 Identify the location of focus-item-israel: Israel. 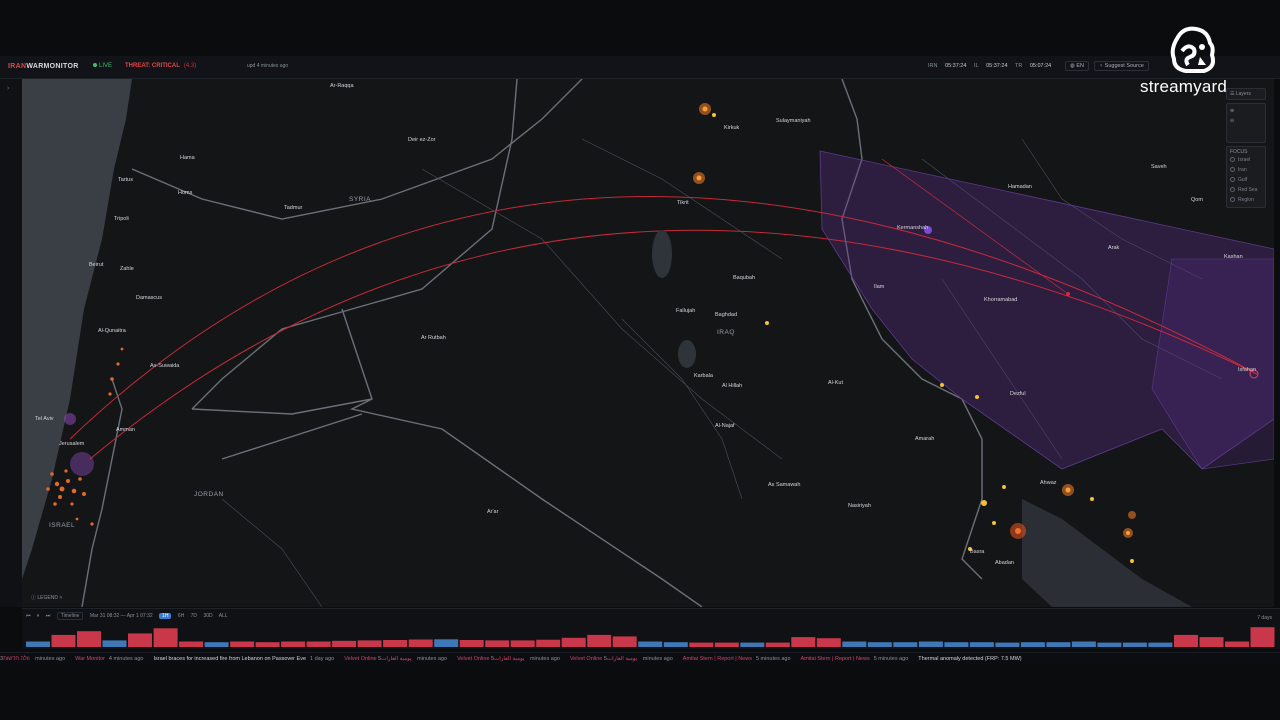
(1246, 160).